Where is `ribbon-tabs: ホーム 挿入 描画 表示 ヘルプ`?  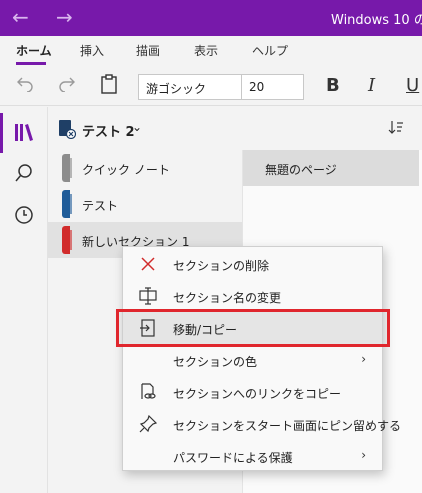
ribbon-tabs: ホーム 挿入 描画 表示 ヘルプ is located at coordinates (211, 51).